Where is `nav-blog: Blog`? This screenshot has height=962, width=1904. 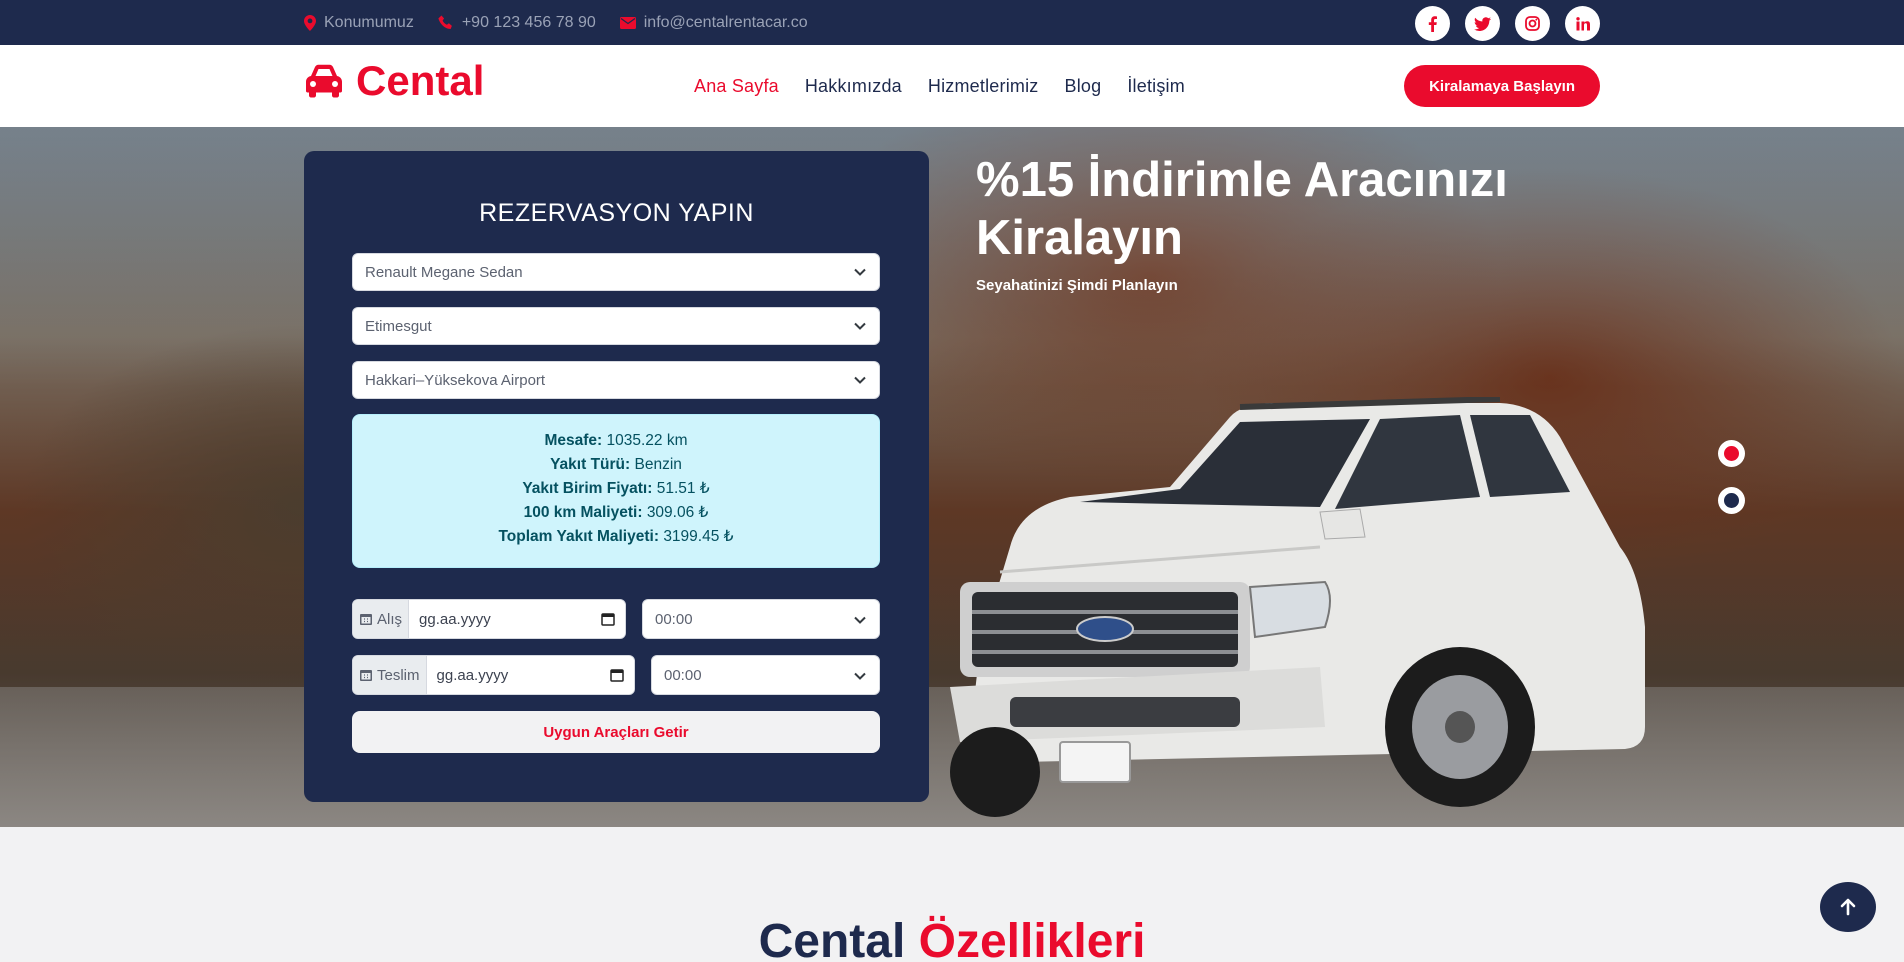 nav-blog: Blog is located at coordinates (1083, 86).